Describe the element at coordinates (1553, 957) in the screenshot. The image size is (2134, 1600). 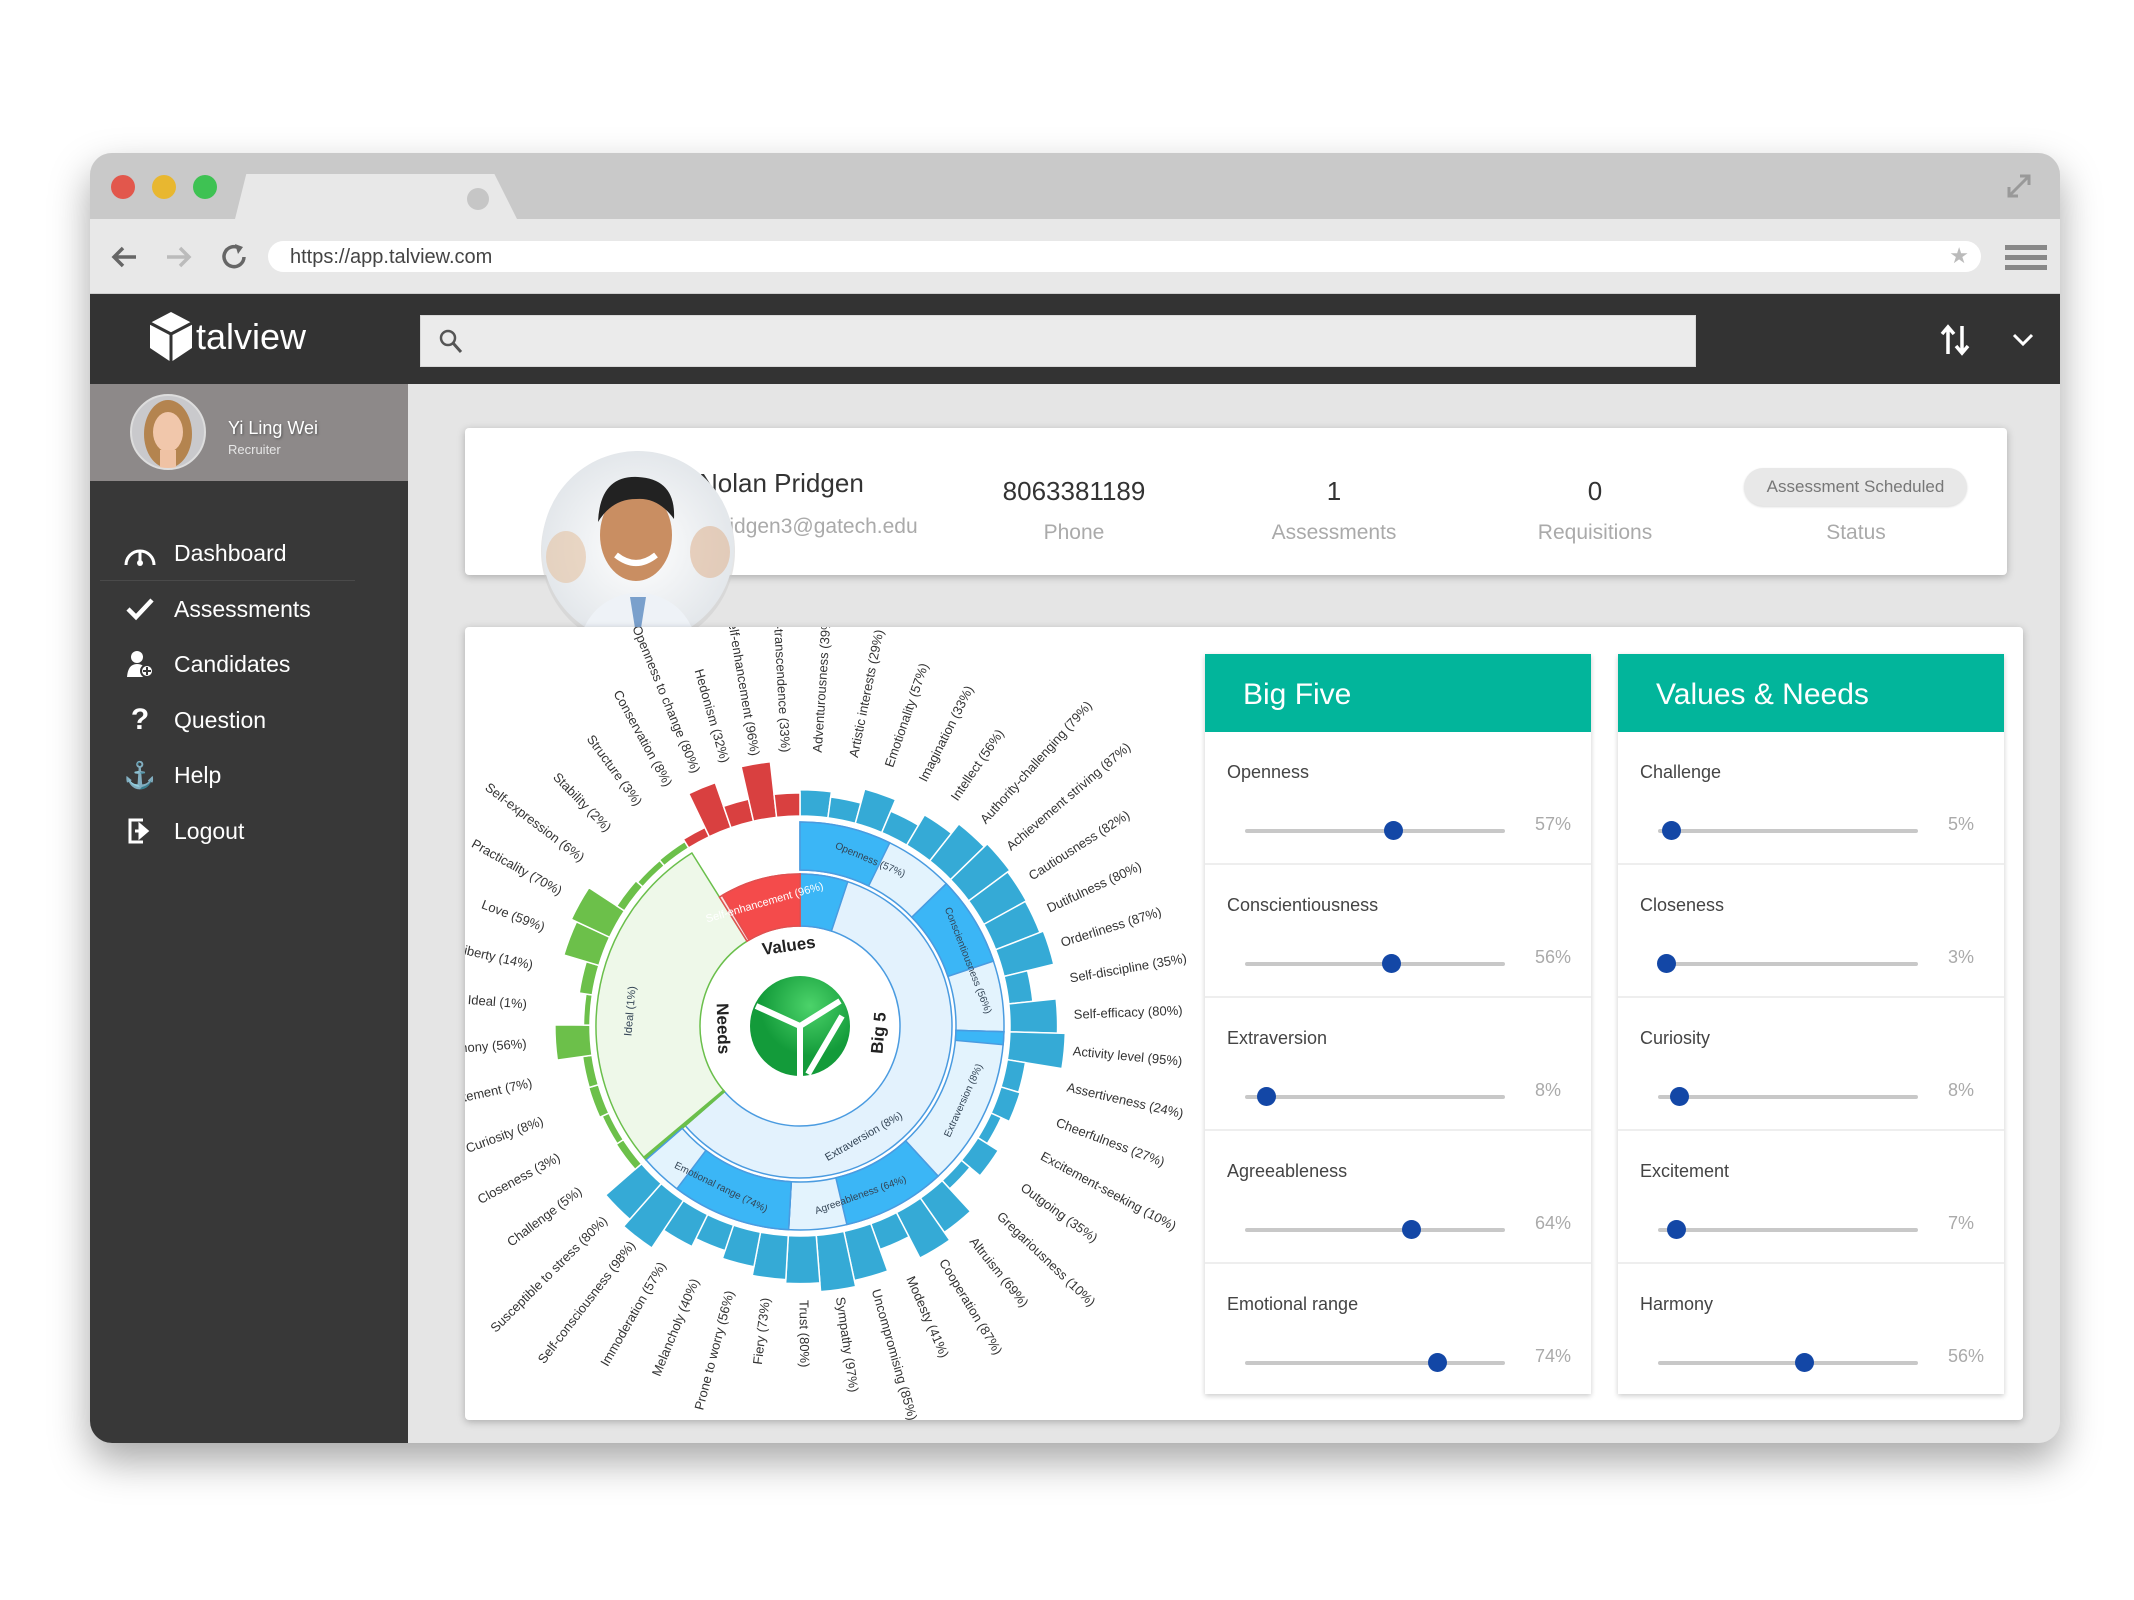
I see `trait-value: 56%` at that location.